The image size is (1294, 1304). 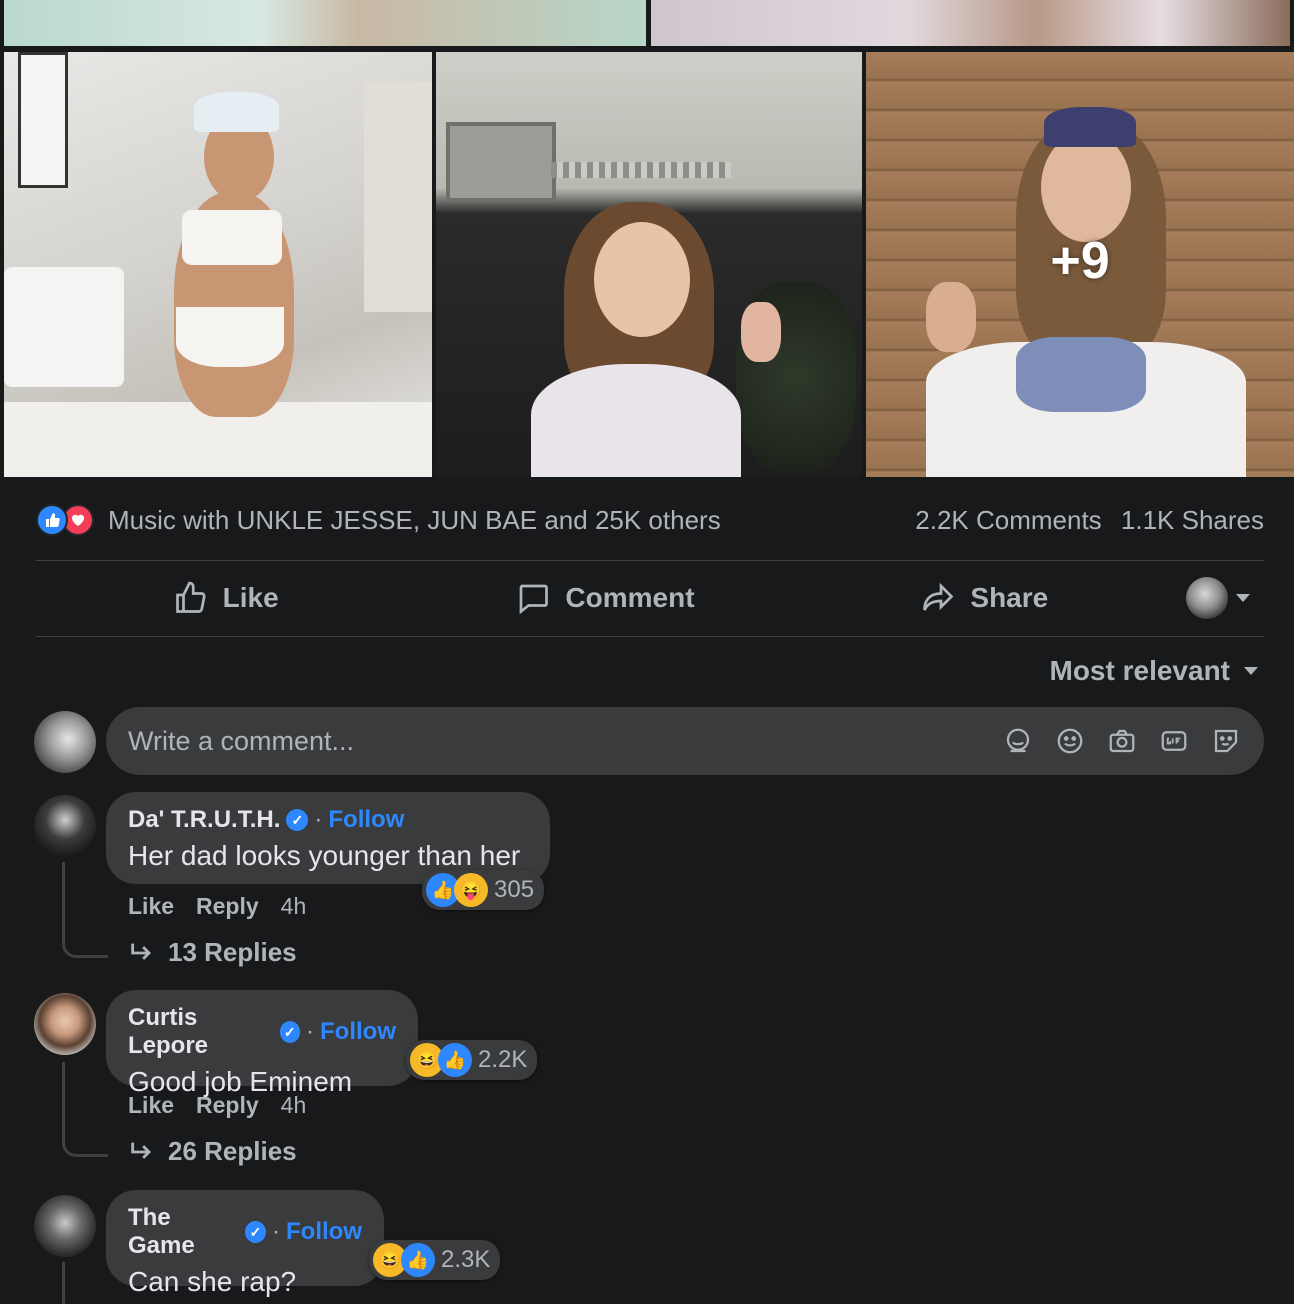 What do you see at coordinates (232, 952) in the screenshot?
I see `replies-count: 13 Replies` at bounding box center [232, 952].